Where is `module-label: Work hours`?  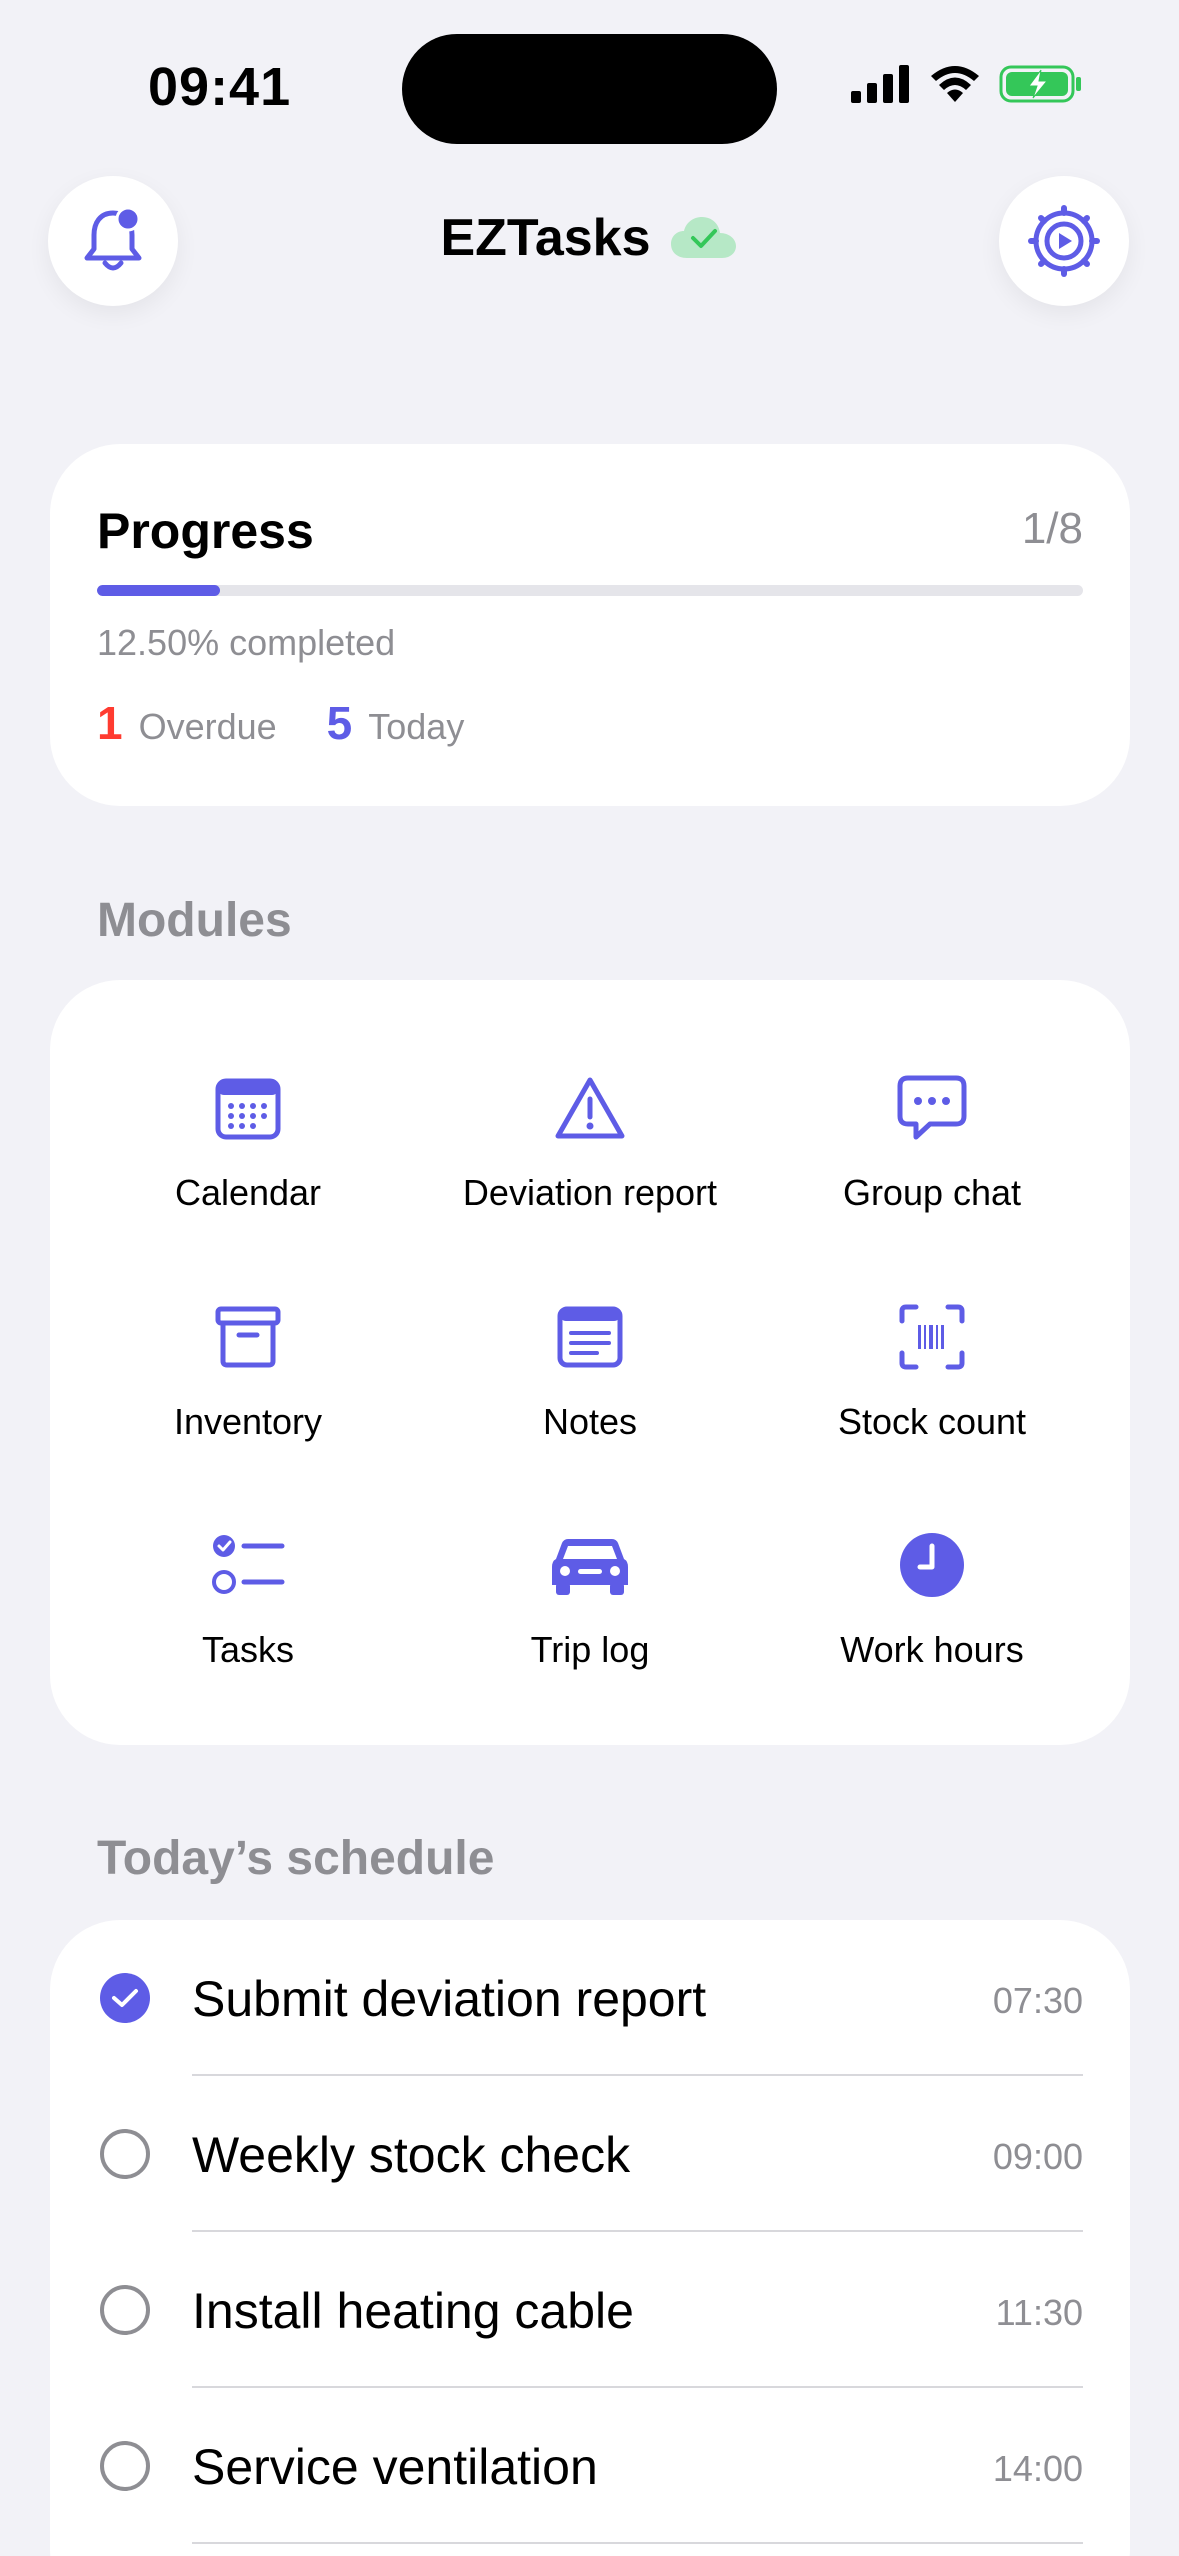
module-label: Work hours is located at coordinates (932, 1649).